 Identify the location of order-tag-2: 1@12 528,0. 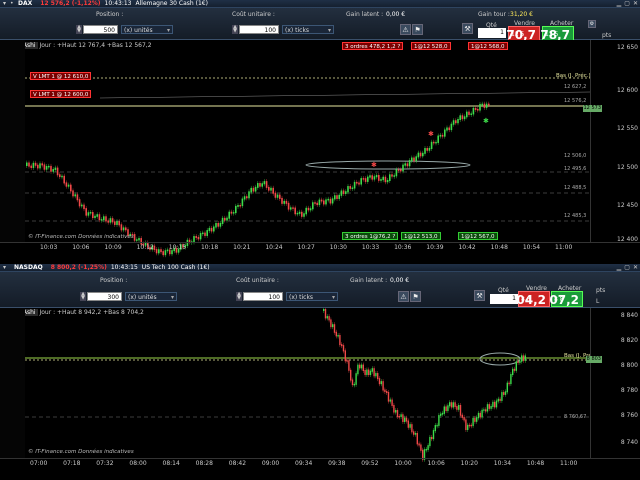
(431, 46).